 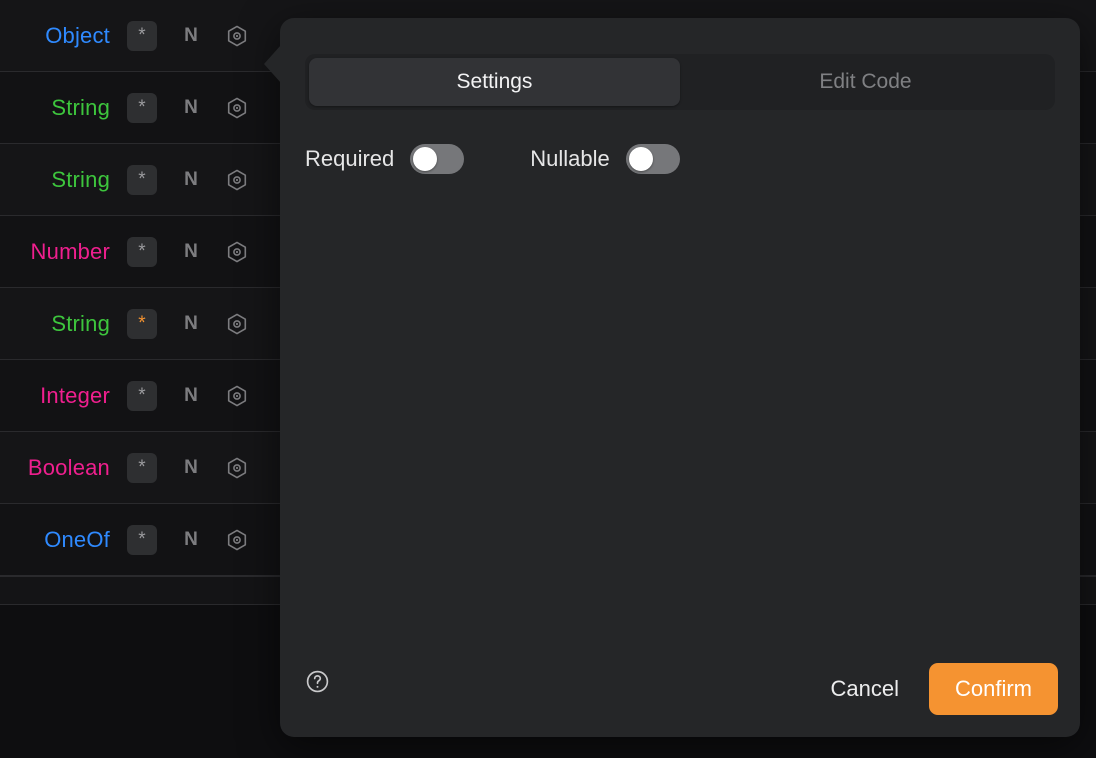 I want to click on row-type-label: OneOf, so click(x=77, y=539).